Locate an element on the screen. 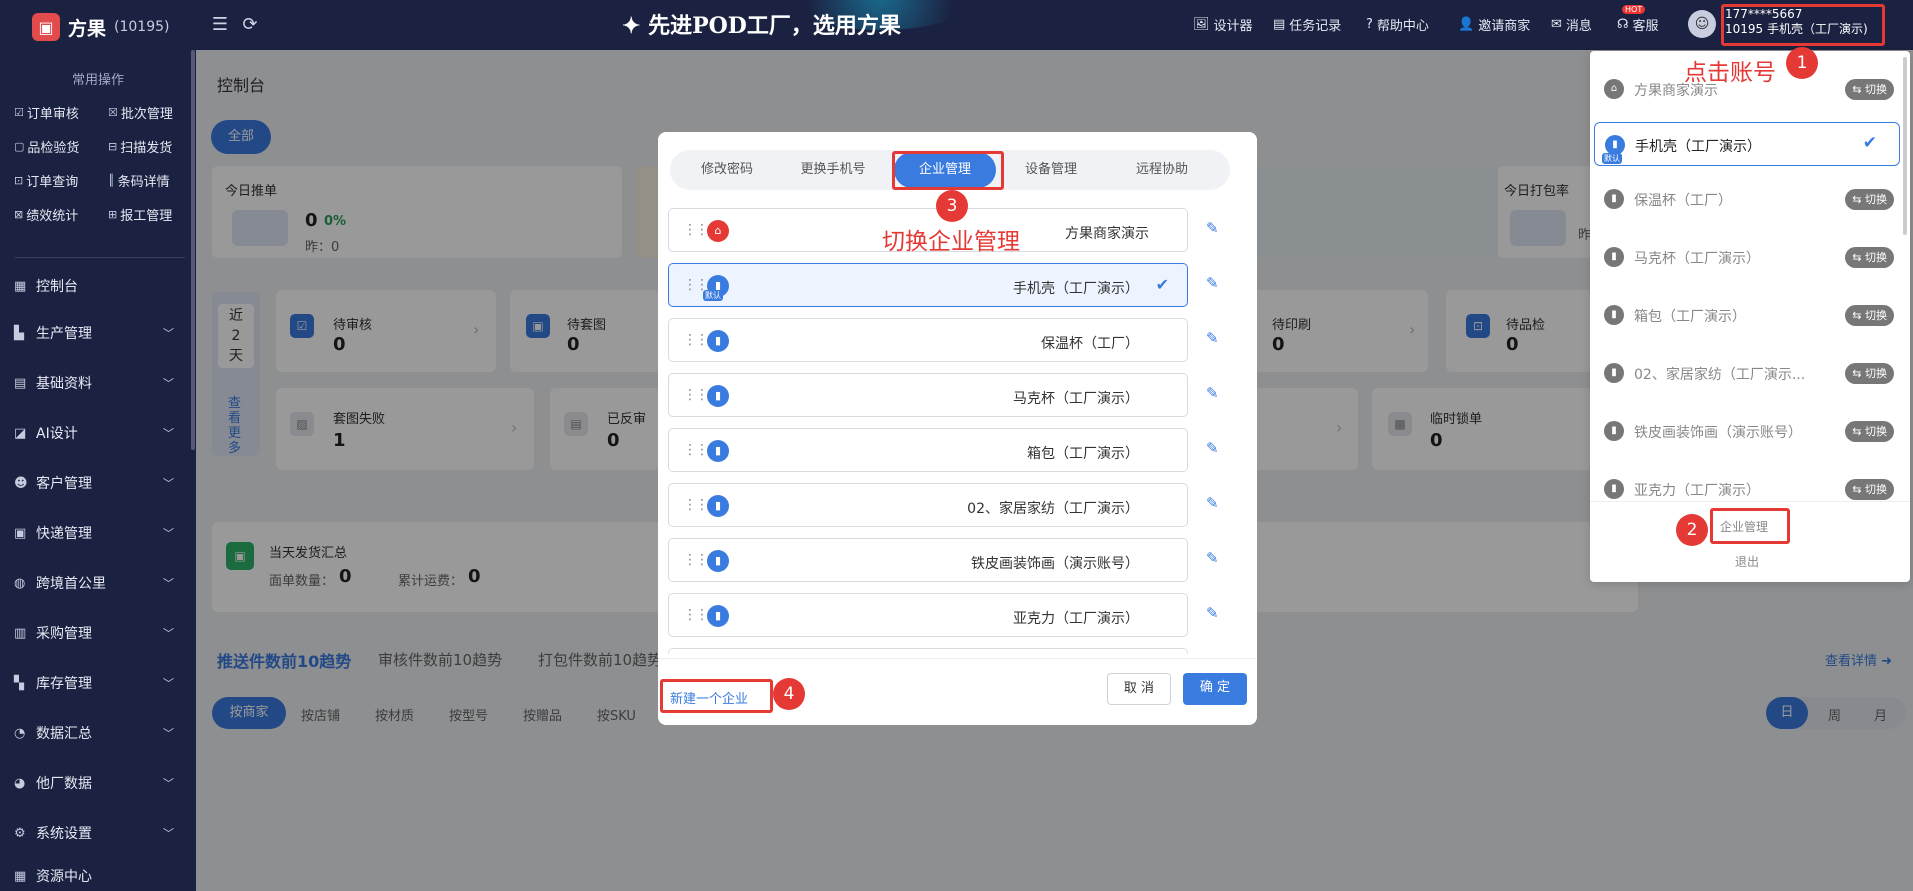 The height and width of the screenshot is (891, 1913). menu-inventory: ▚ 库存管理 ﹀ is located at coordinates (94, 683).